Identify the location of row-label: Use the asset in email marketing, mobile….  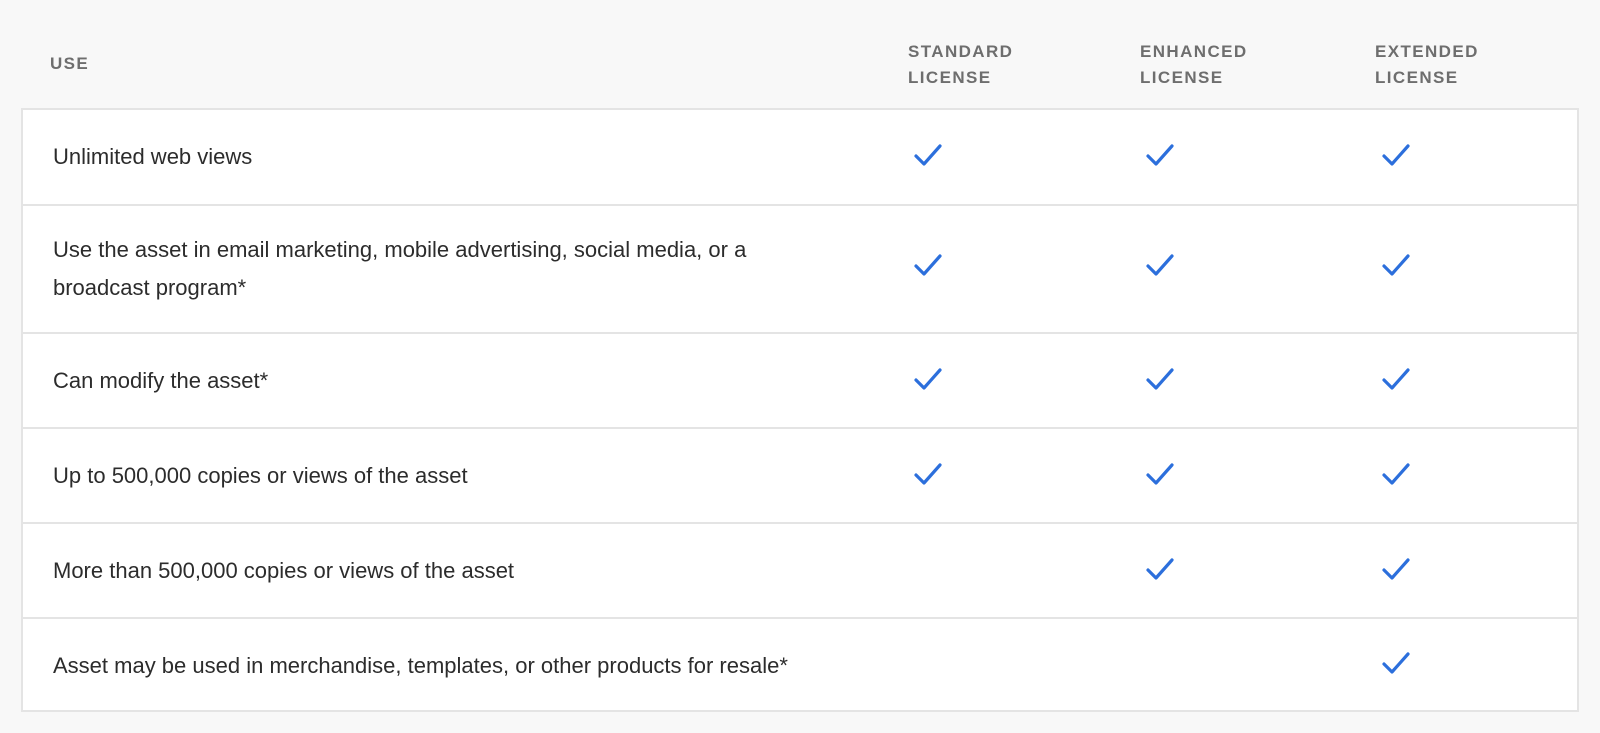
(400, 268).